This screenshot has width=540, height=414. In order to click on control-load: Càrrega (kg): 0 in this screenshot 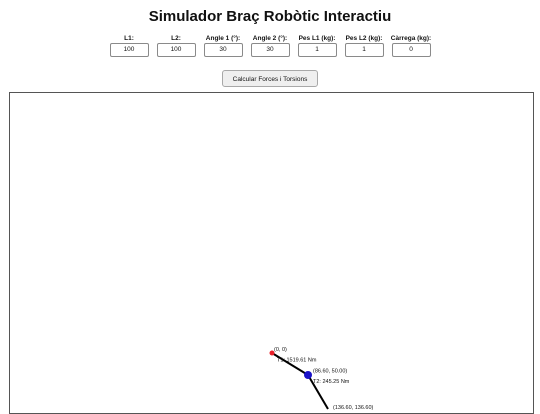, I will do `click(411, 45)`.